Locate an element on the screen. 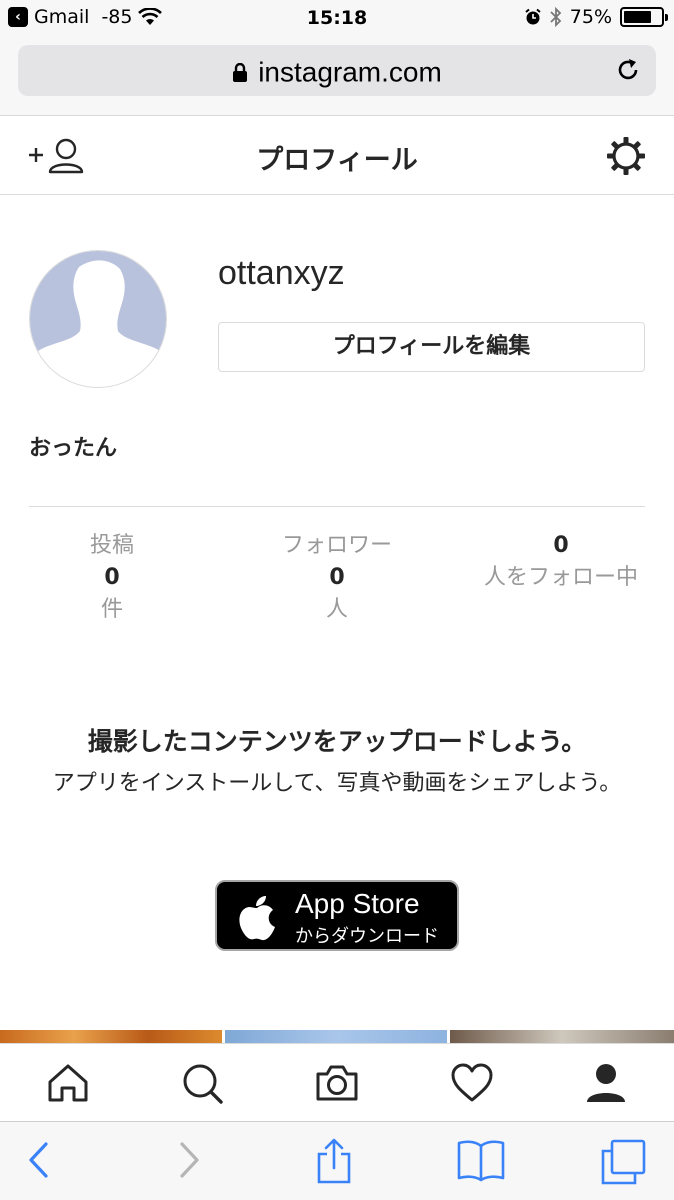 The height and width of the screenshot is (1200, 674). page-title: プロフィール is located at coordinates (337, 160).